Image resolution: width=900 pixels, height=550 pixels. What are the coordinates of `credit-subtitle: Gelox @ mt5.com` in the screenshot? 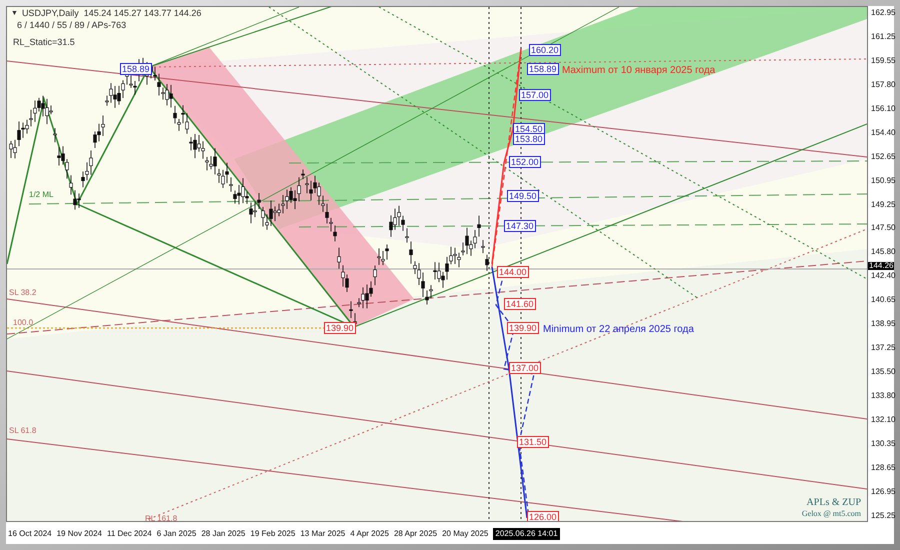 It's located at (831, 514).